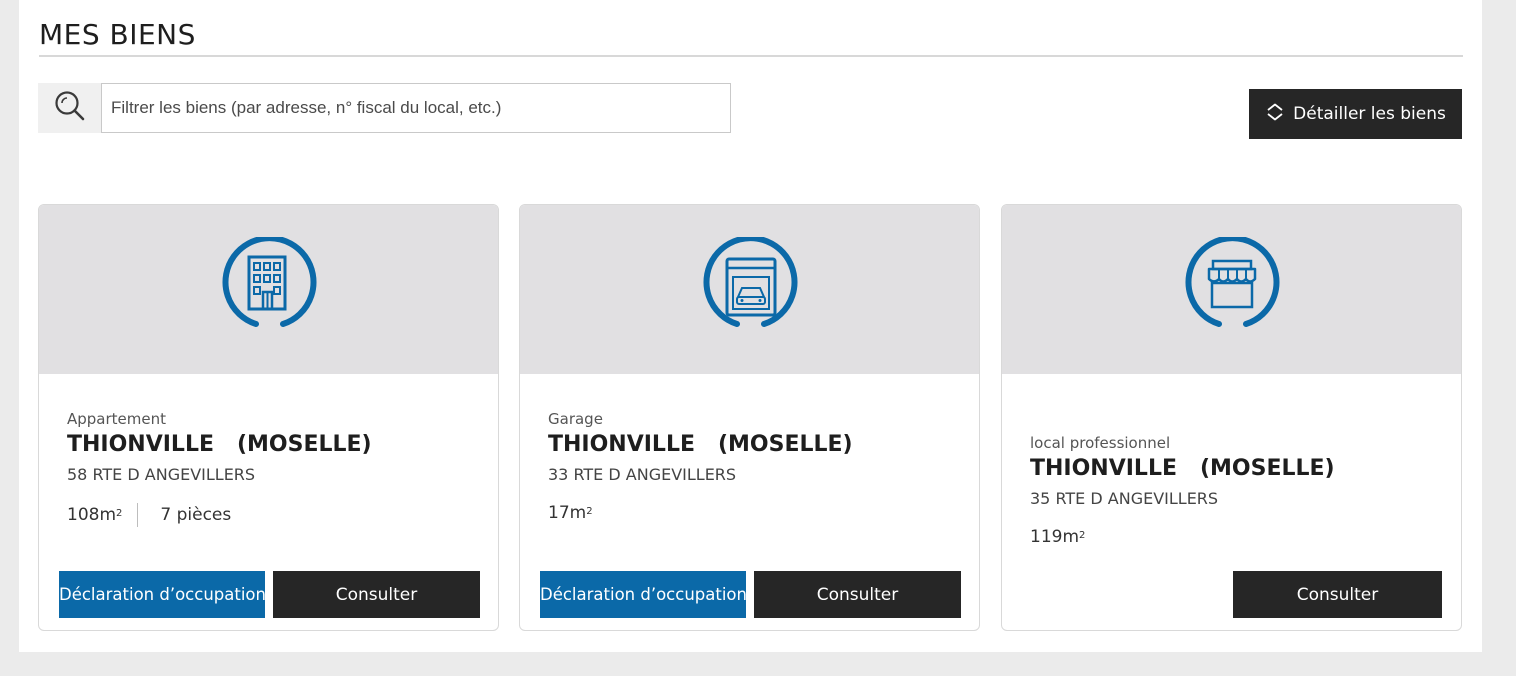 This screenshot has width=1516, height=676. I want to click on property-address: 58 RTE D ANGEVILLERS, so click(161, 474).